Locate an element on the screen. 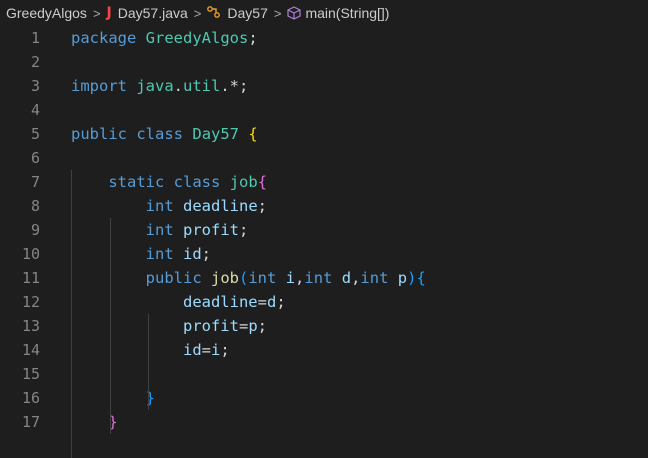  code-line: 15 is located at coordinates (324, 374).